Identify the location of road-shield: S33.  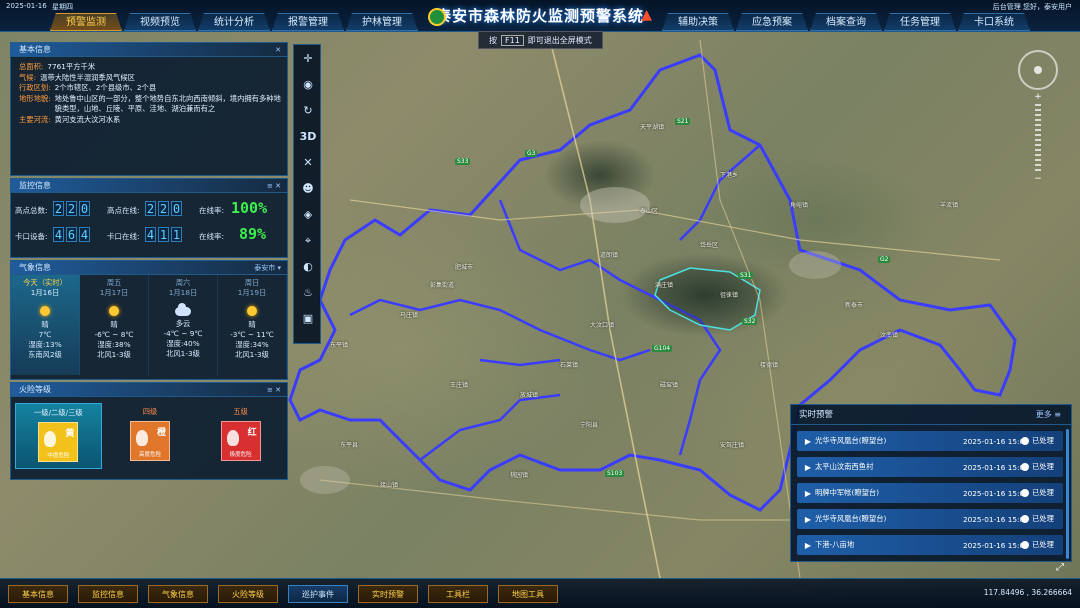
(463, 161).